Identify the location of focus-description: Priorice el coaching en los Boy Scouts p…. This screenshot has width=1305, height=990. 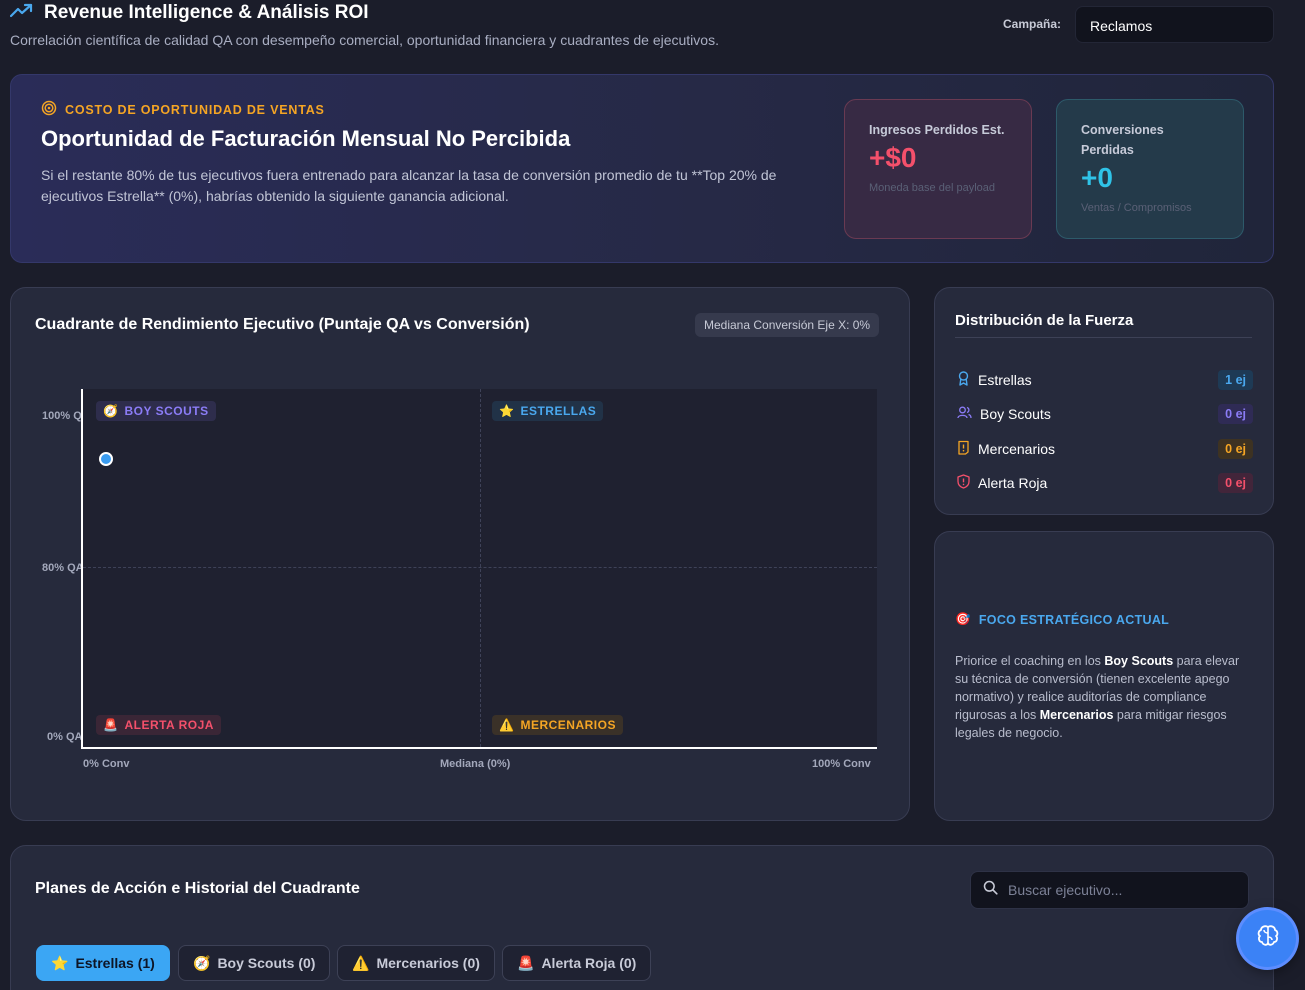
(1105, 697).